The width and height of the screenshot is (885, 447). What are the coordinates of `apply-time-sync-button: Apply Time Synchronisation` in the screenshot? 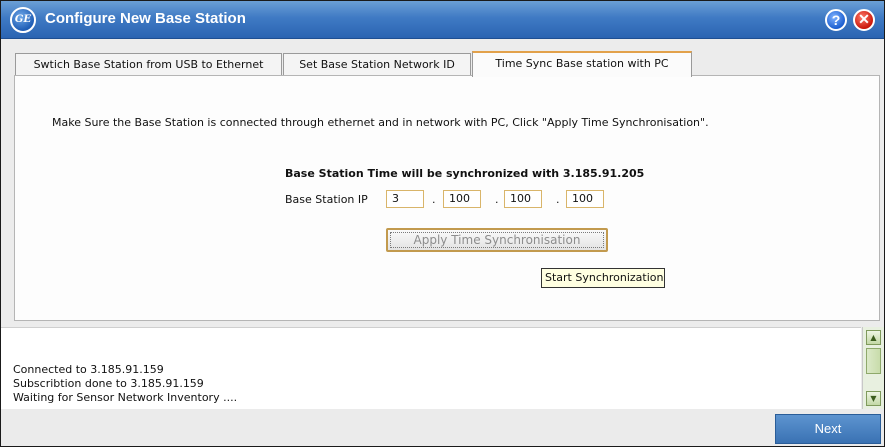 It's located at (497, 240).